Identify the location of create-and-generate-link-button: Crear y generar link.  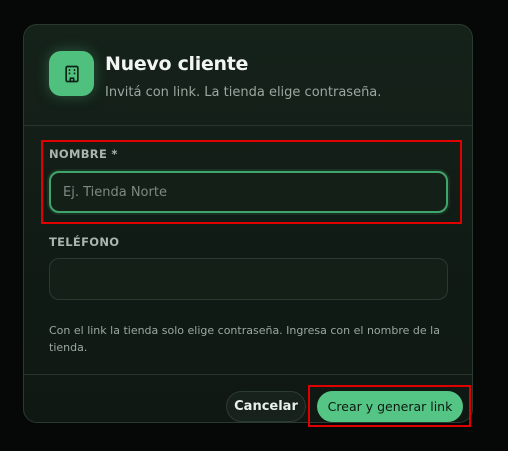
(390, 406).